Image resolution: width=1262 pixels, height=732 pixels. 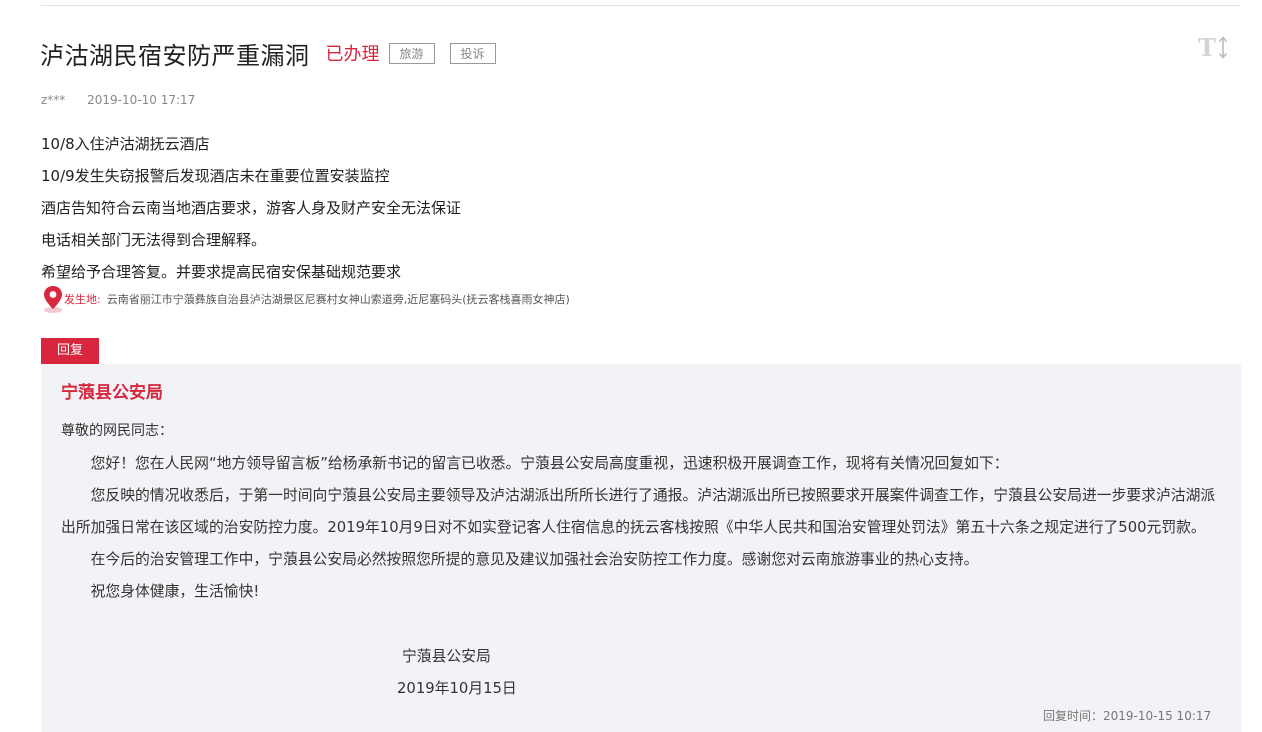 I want to click on author-name: z***, so click(x=53, y=100).